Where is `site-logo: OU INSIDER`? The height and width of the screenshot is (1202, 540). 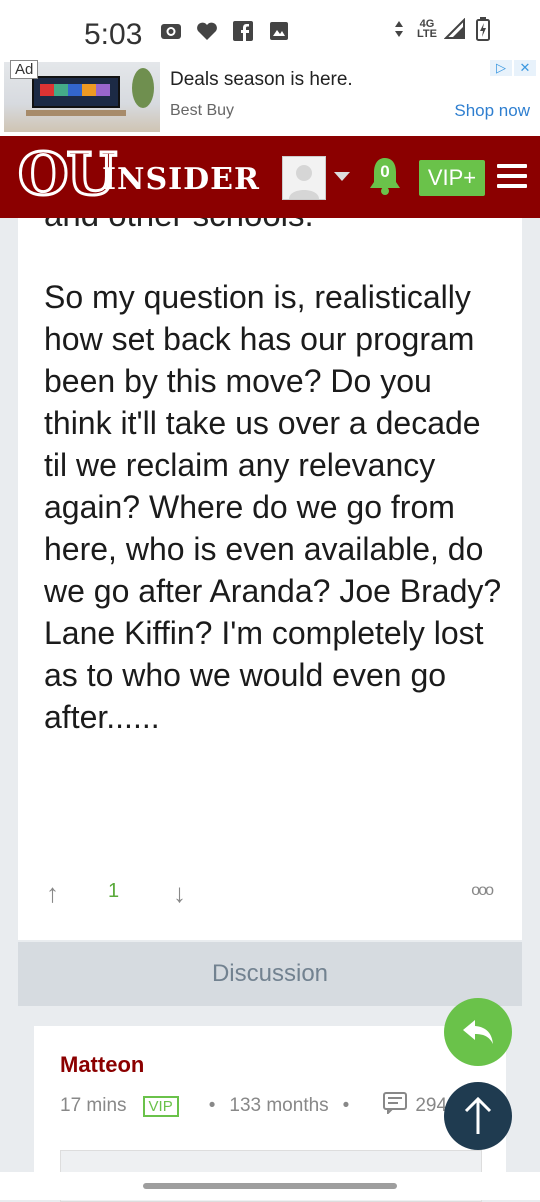
site-logo: OU INSIDER is located at coordinates (143, 173).